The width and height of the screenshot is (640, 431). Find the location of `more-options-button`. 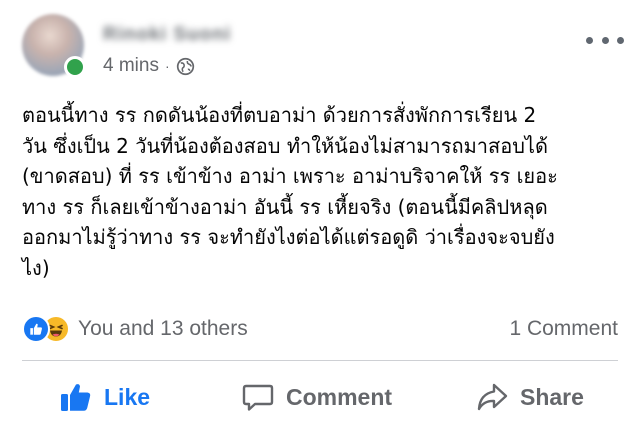

more-options-button is located at coordinates (605, 40).